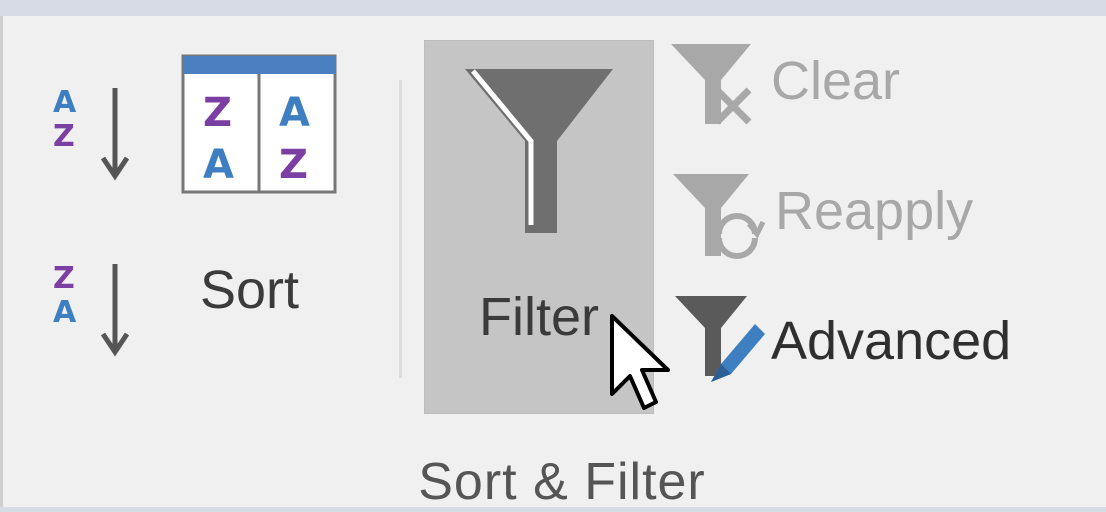 The height and width of the screenshot is (512, 1106). I want to click on sort-dialog-col1-bottom: A, so click(218, 165).